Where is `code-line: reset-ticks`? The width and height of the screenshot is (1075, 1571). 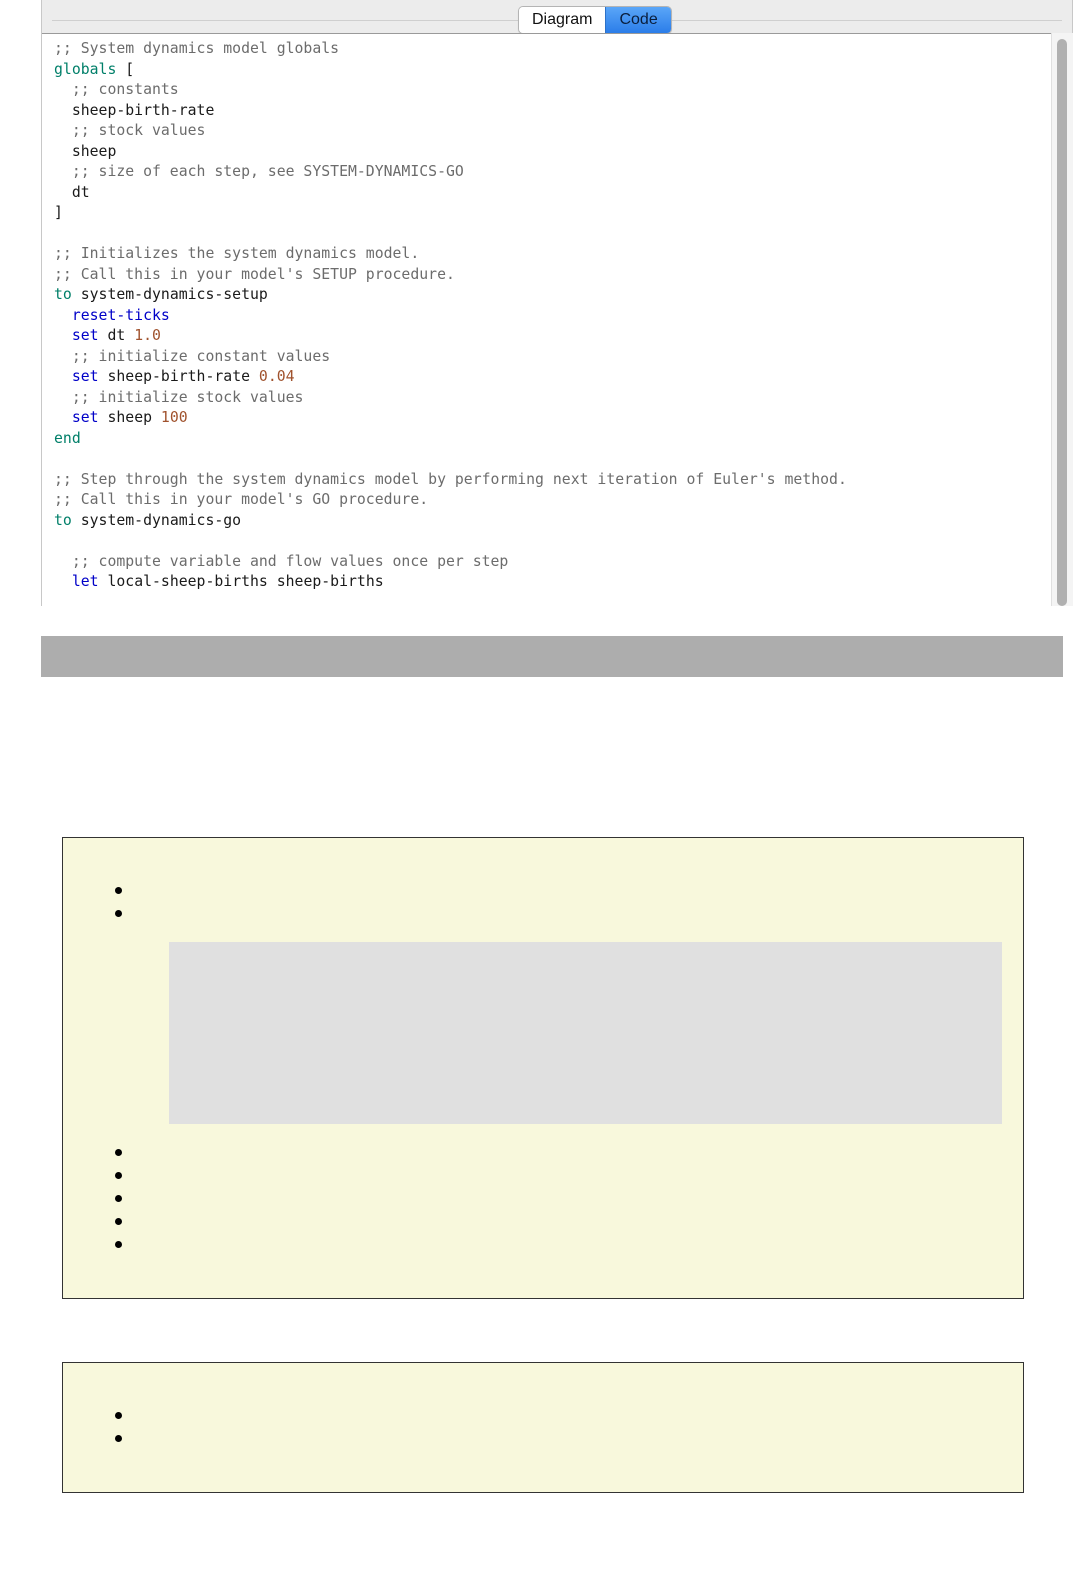
code-line: reset-ticks is located at coordinates (552, 316).